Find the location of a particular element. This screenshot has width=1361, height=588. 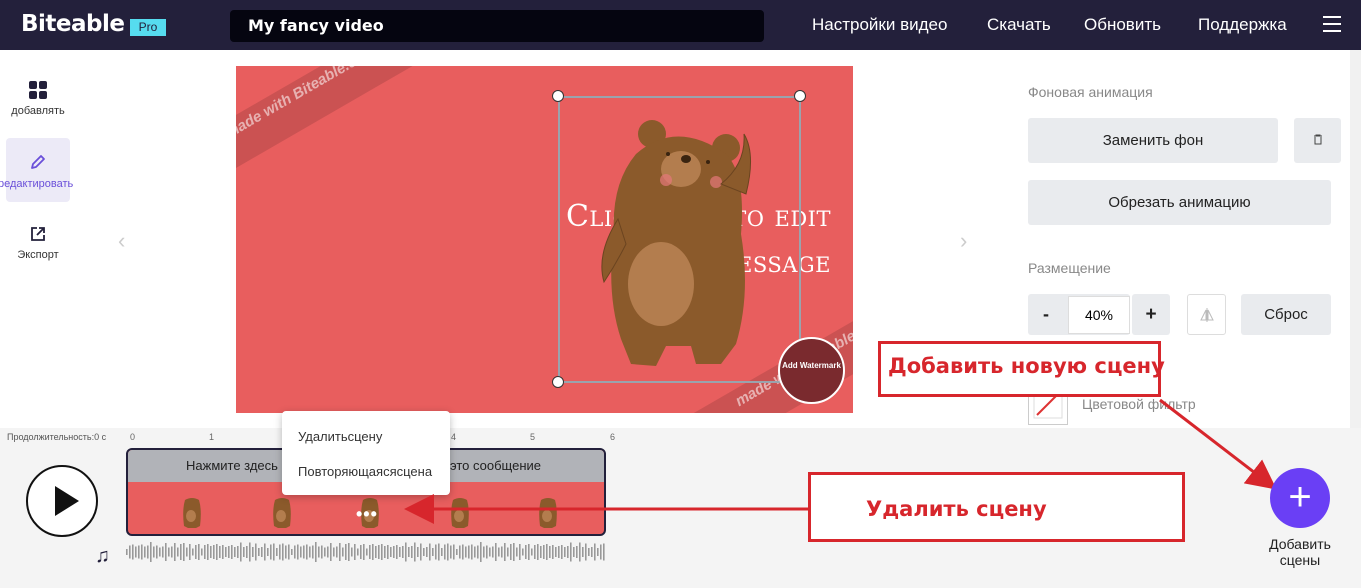

annotation-delete-scene: Удалить сцену is located at coordinates (996, 507).